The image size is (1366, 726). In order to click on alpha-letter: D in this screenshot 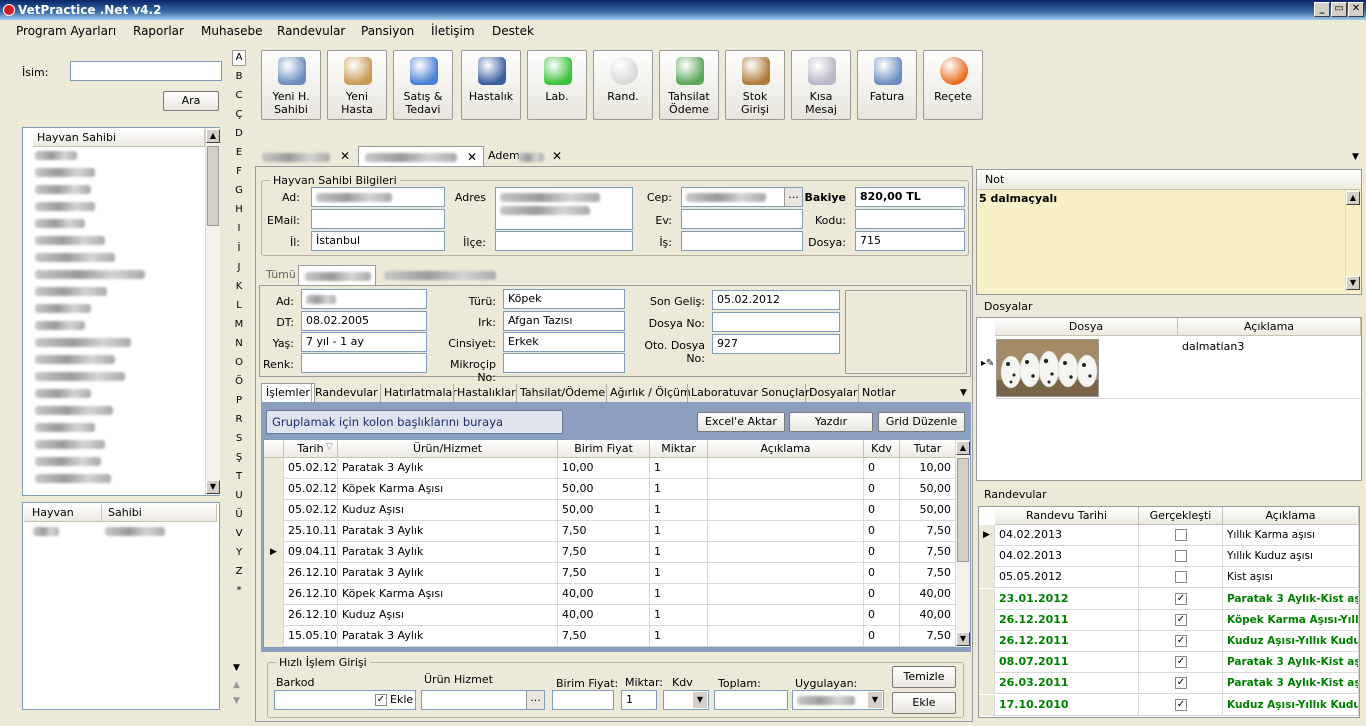, I will do `click(239, 133)`.